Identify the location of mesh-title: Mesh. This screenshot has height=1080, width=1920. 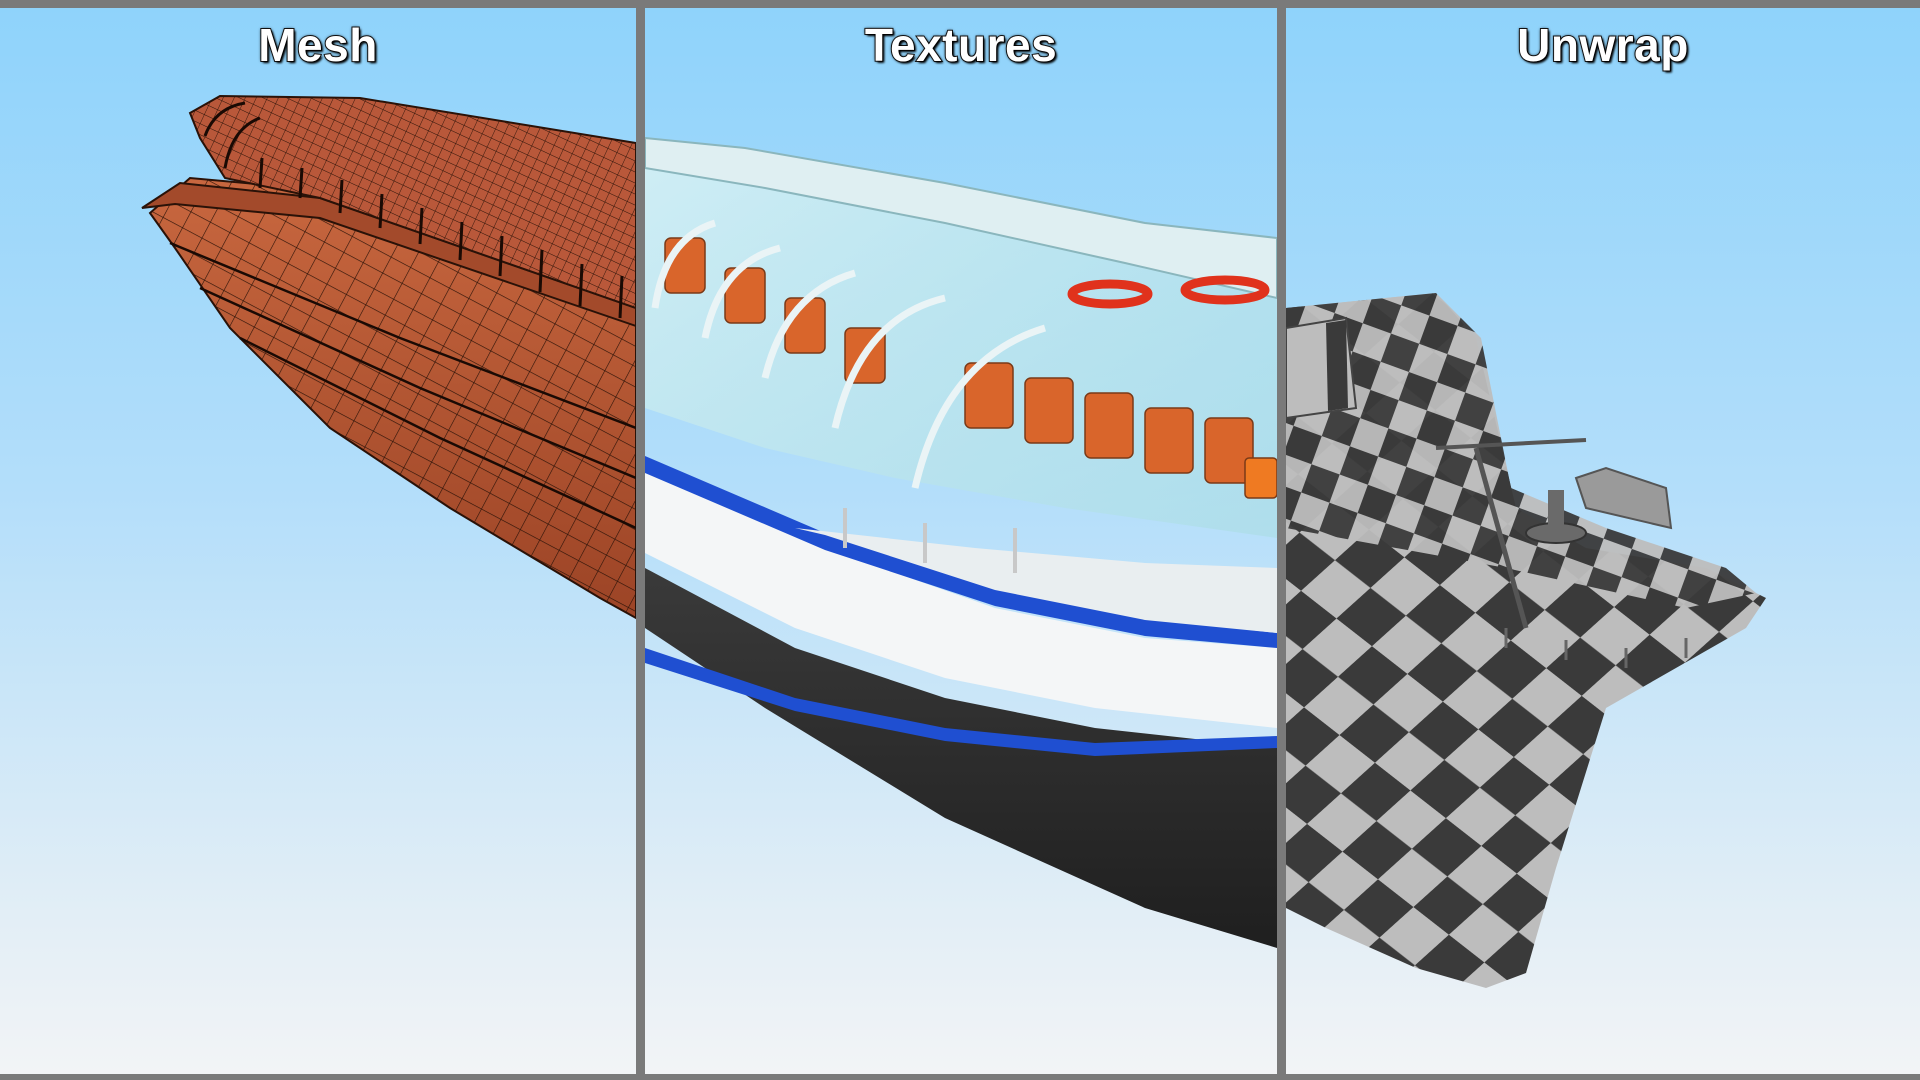
(317, 45).